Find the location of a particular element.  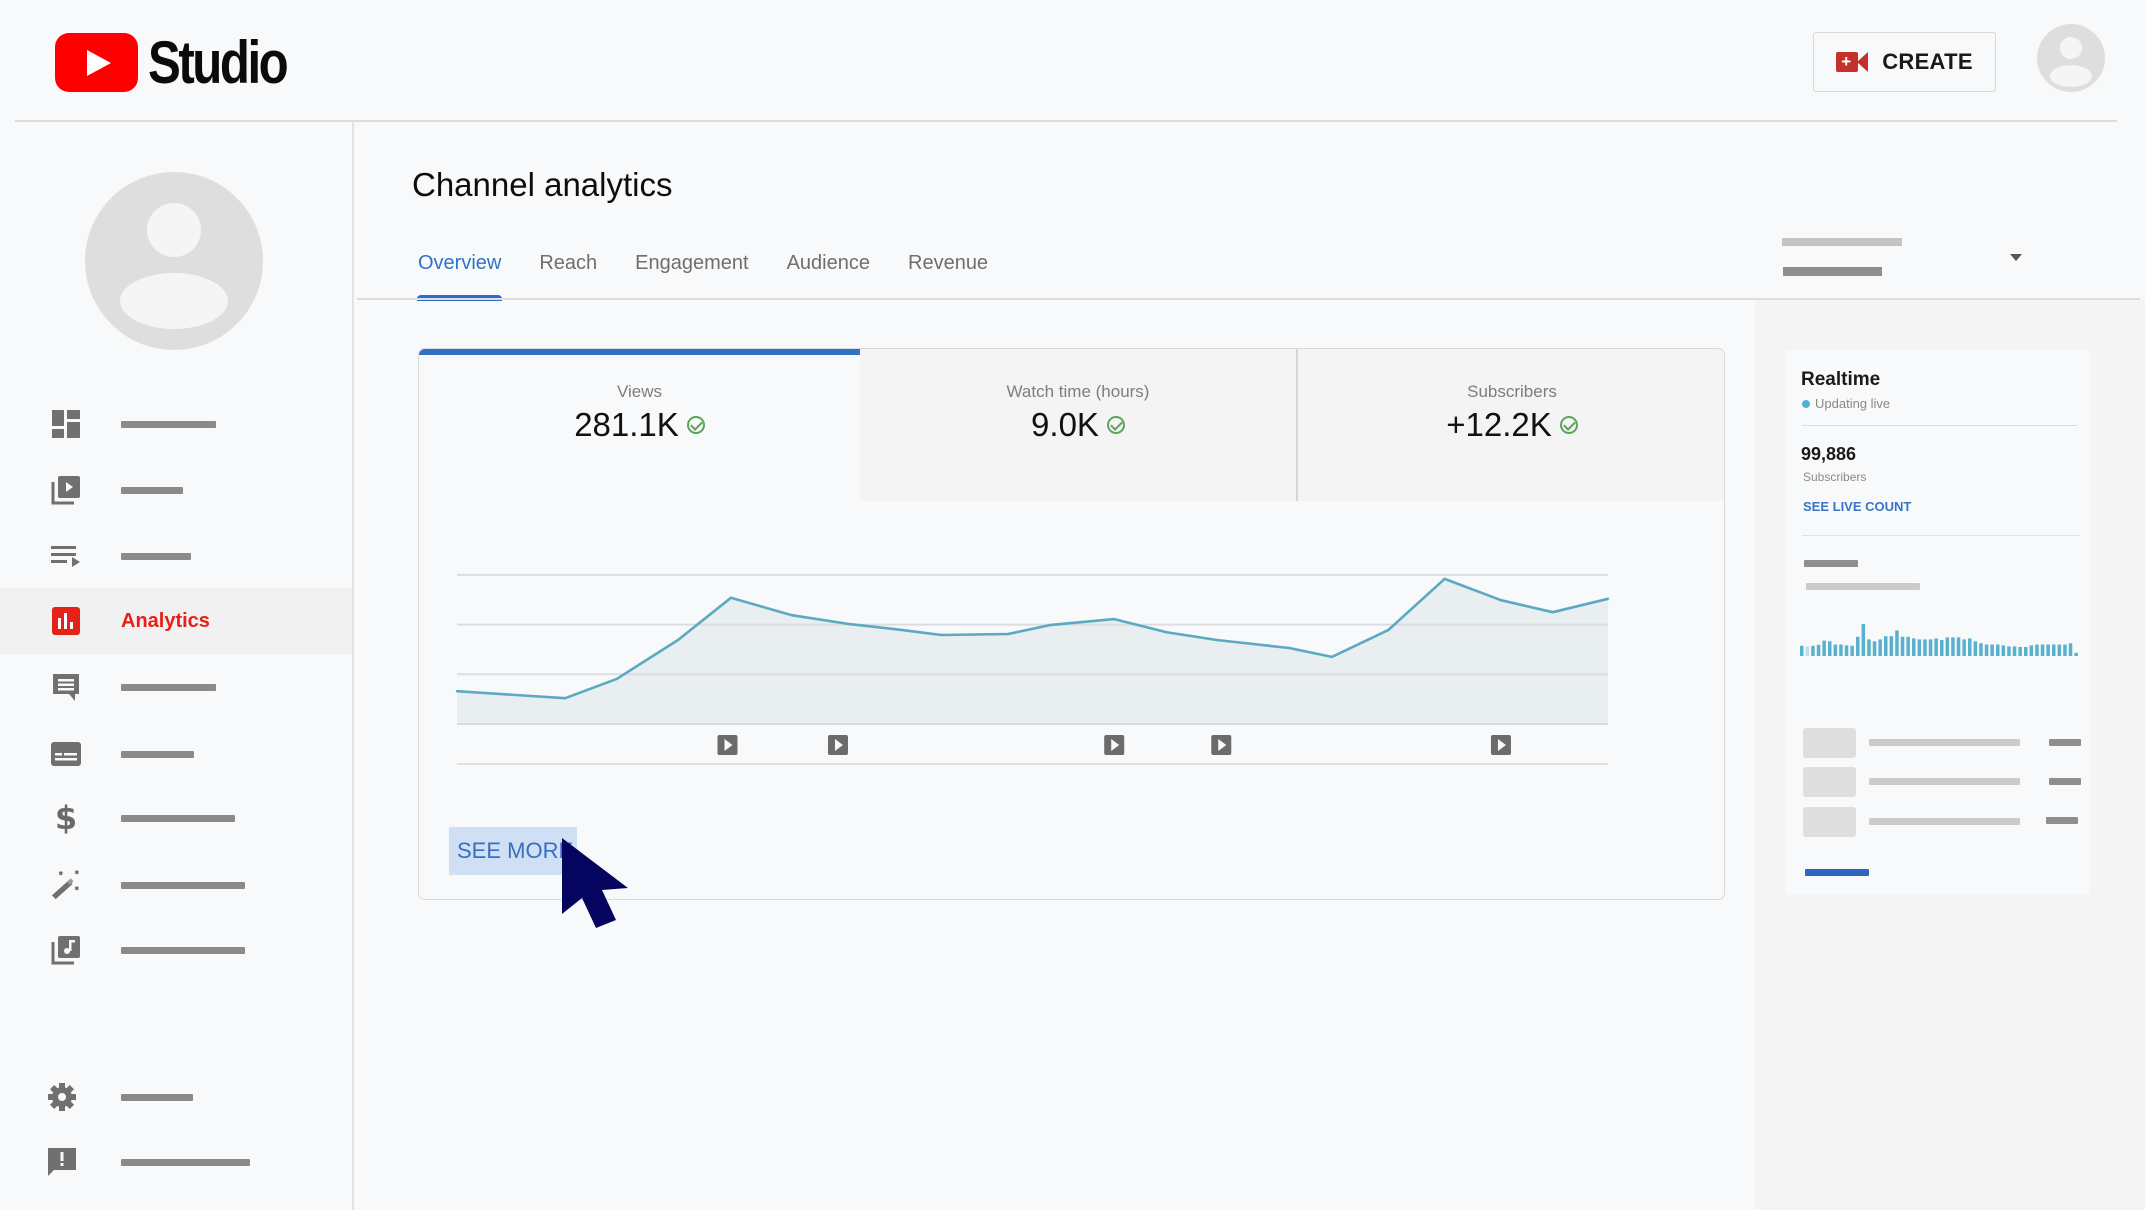

dashboard-icon is located at coordinates (66, 424).